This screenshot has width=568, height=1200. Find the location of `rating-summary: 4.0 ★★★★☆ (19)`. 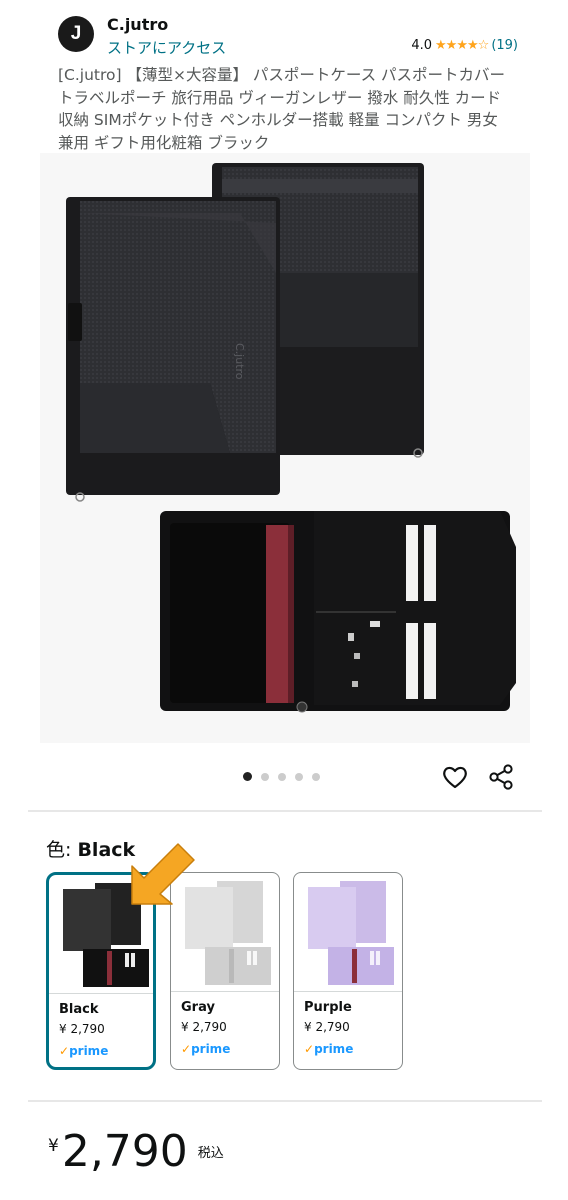

rating-summary: 4.0 ★★★★☆ (19) is located at coordinates (464, 45).